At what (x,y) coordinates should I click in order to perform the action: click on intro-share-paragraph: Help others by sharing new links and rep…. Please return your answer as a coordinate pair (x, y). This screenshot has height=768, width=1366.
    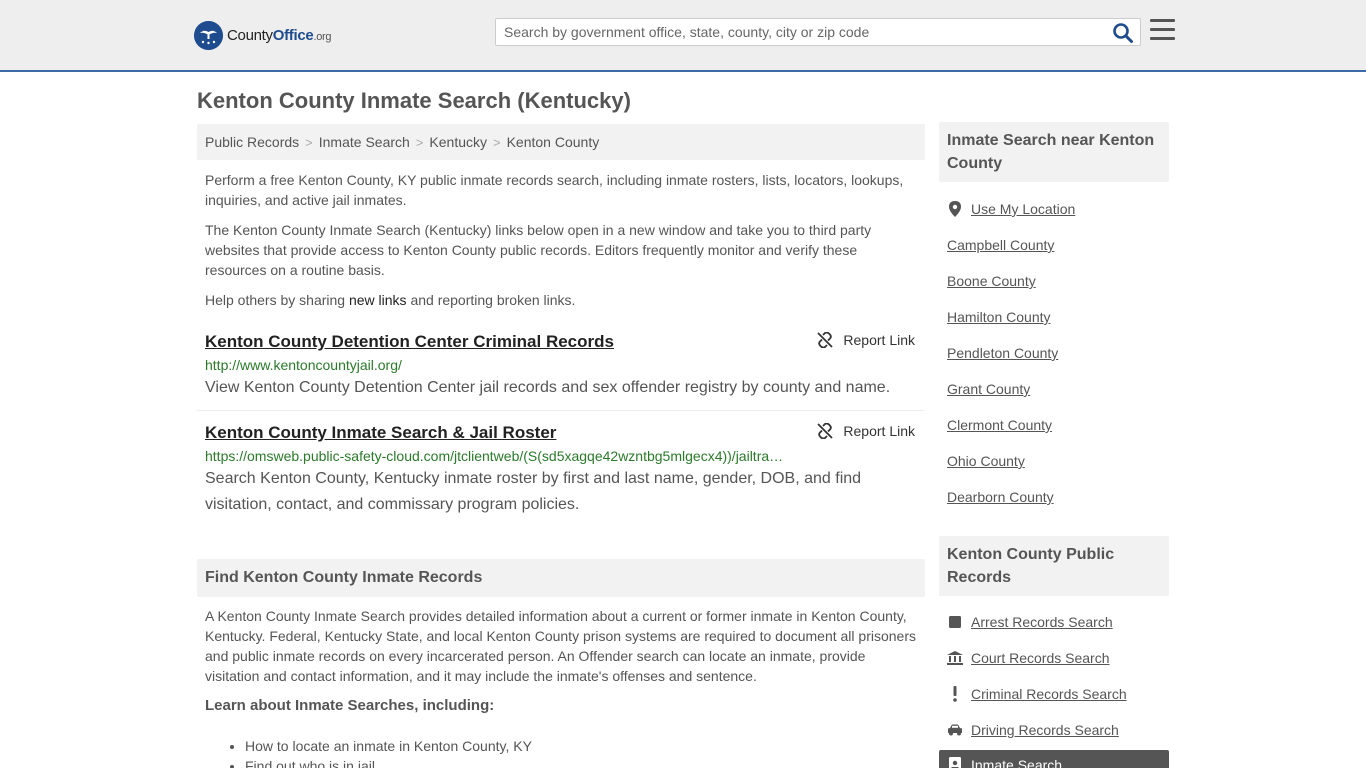
    Looking at the image, I should click on (561, 300).